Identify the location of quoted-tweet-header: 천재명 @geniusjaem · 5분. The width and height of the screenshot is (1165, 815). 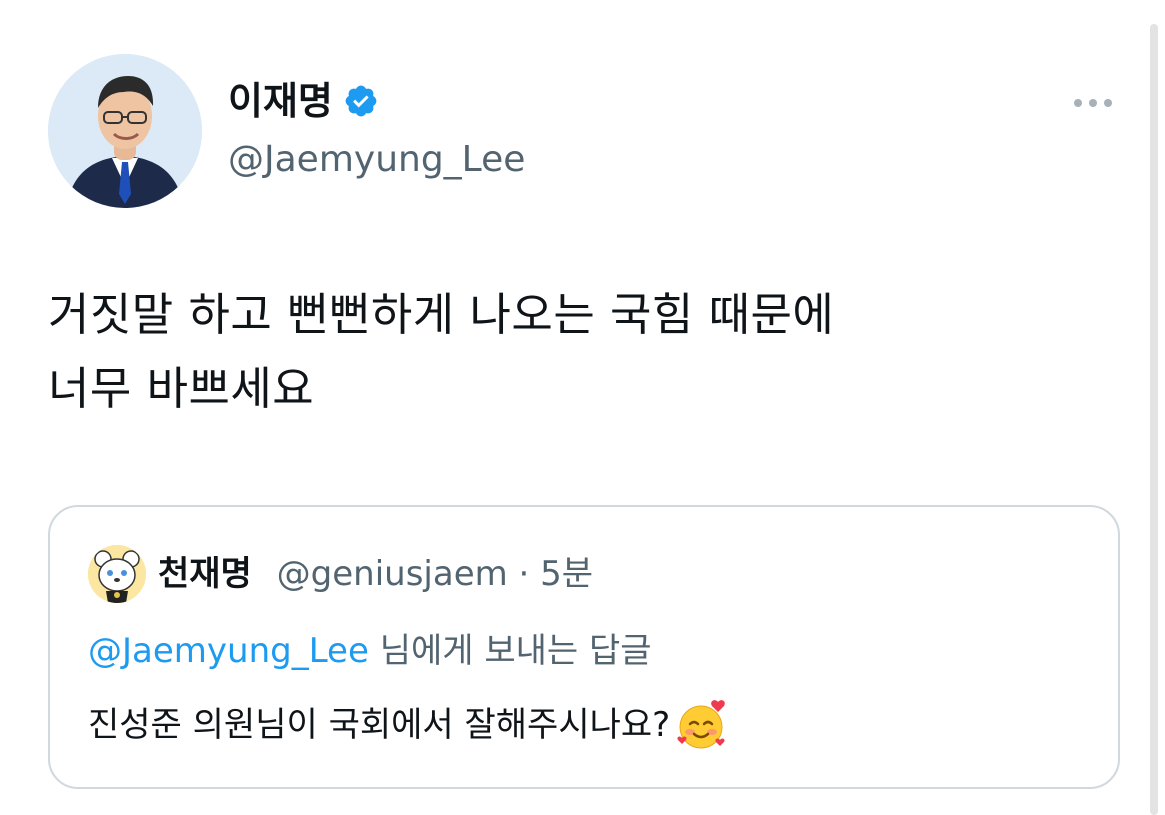
(375, 574).